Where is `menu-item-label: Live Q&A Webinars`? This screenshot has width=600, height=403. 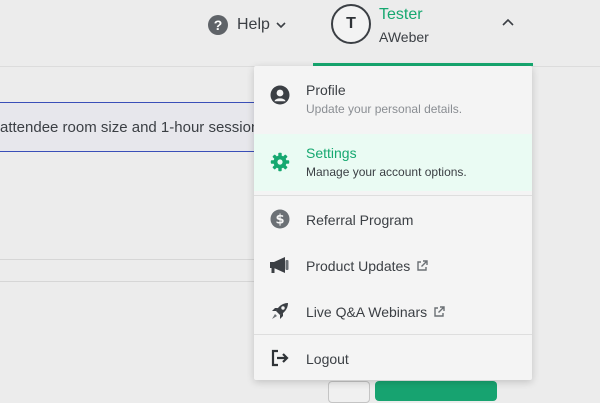 menu-item-label: Live Q&A Webinars is located at coordinates (375, 312).